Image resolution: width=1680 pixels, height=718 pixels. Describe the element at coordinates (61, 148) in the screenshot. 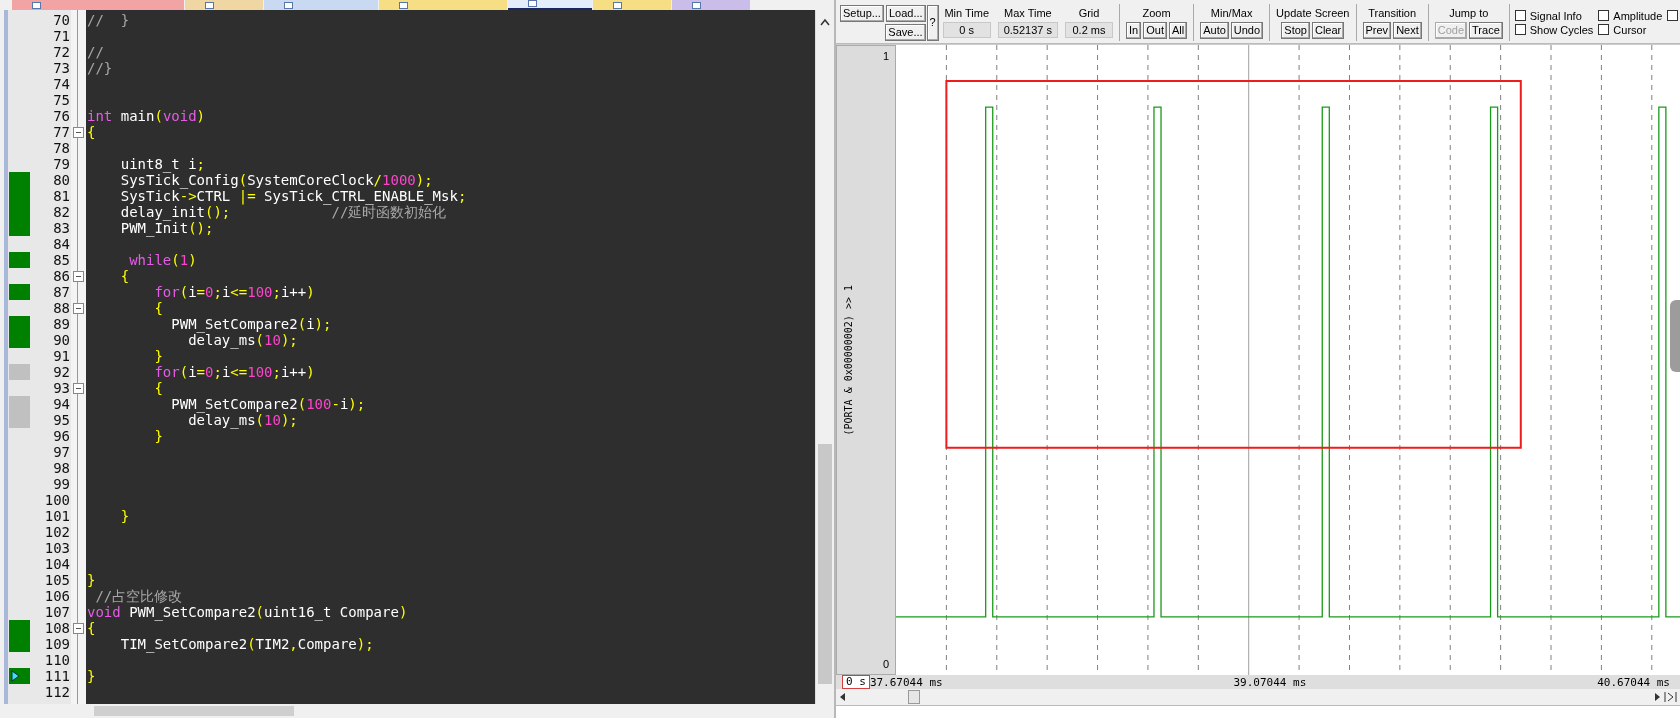

I see `line-number: 78` at that location.